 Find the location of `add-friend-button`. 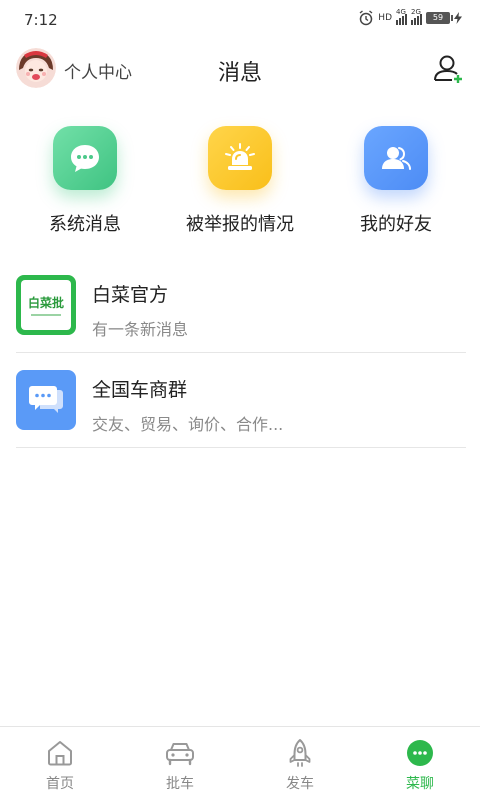

add-friend-button is located at coordinates (449, 69).